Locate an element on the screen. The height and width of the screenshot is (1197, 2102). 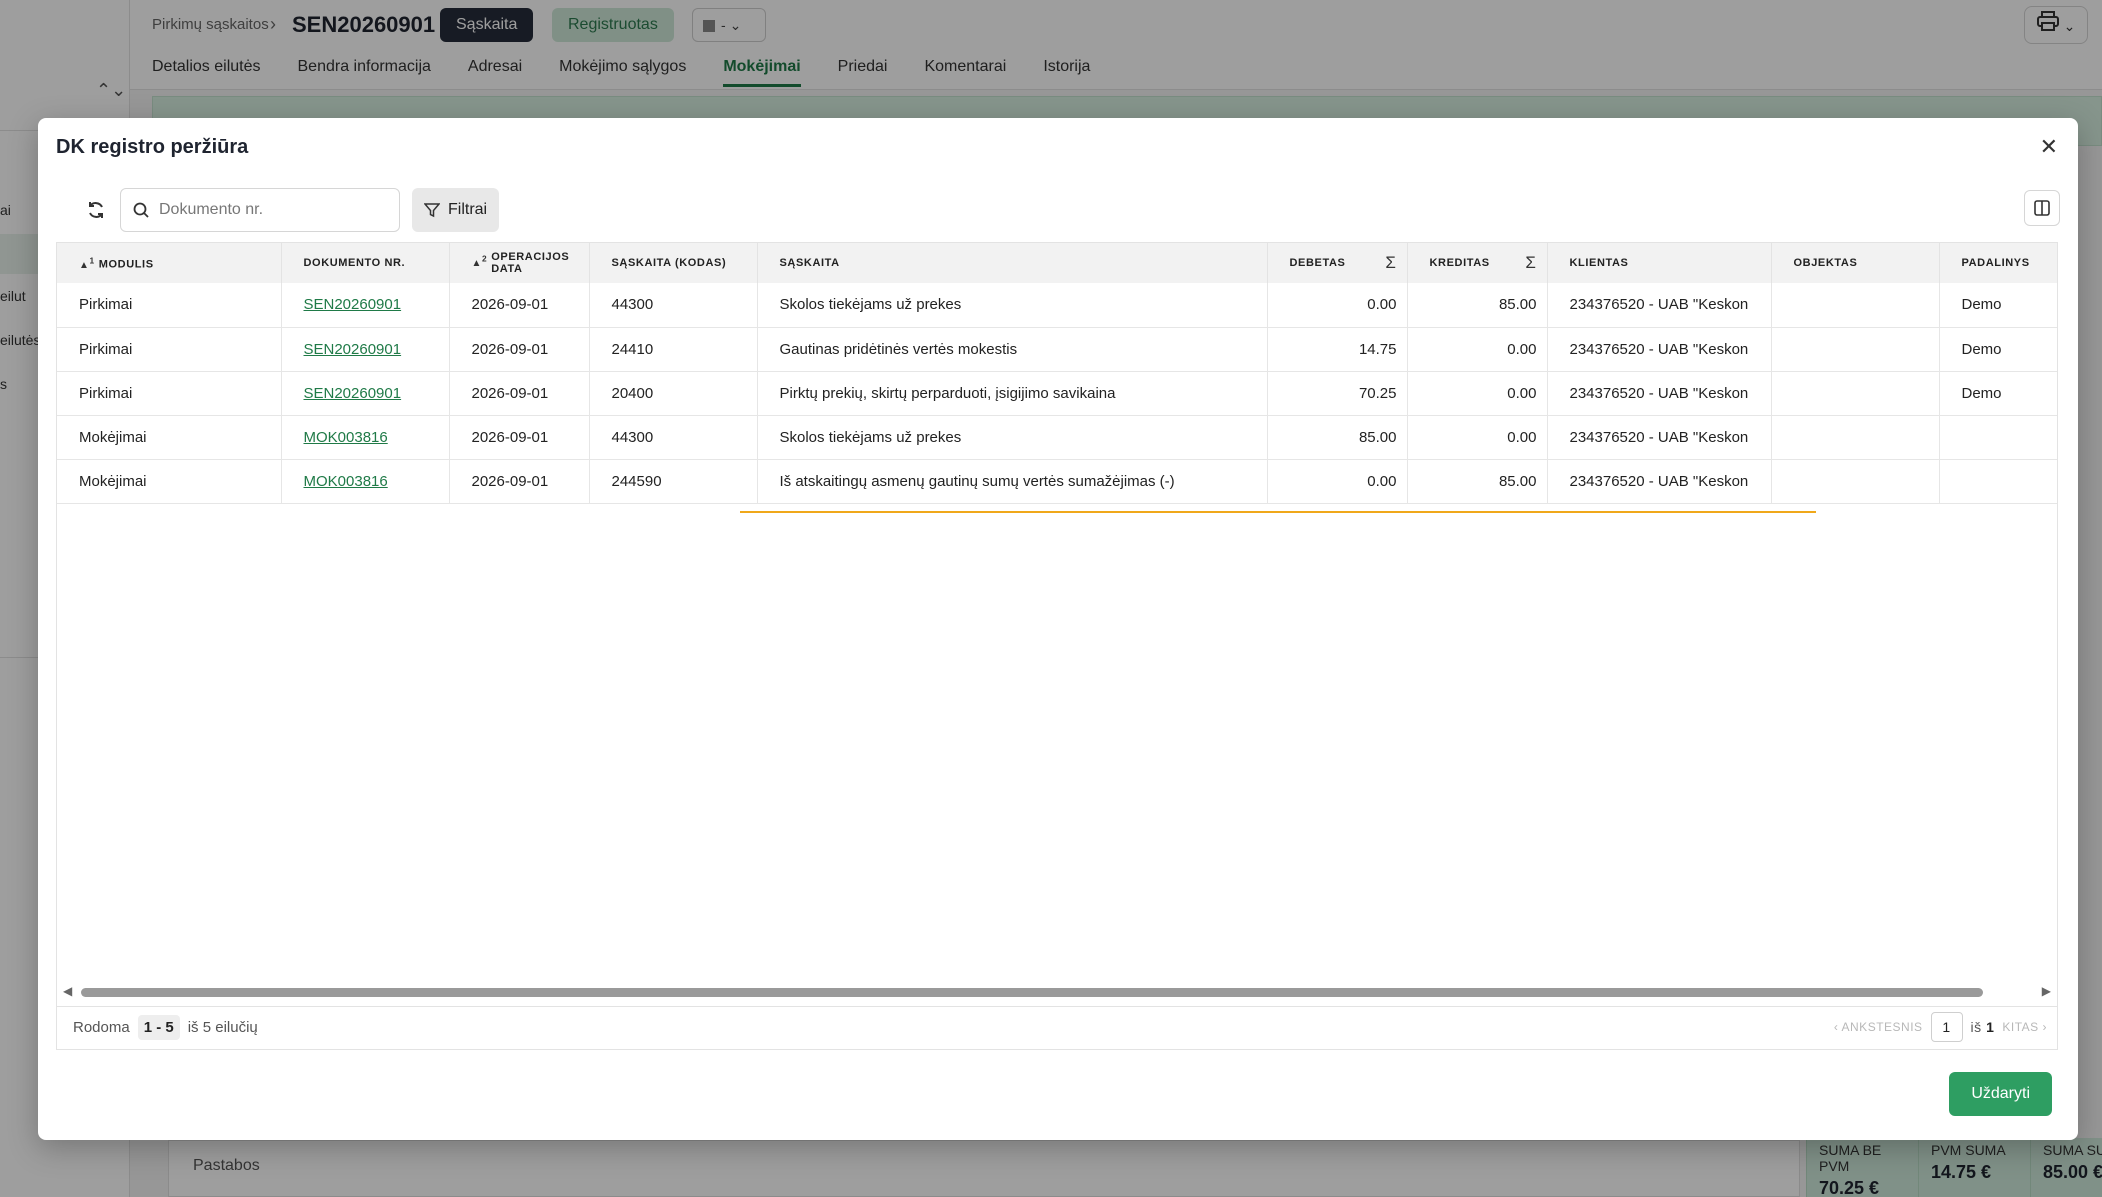
page-navigation: ‹ ANKSTESNIS 1 iš 1 KITAS › is located at coordinates (1940, 1027).